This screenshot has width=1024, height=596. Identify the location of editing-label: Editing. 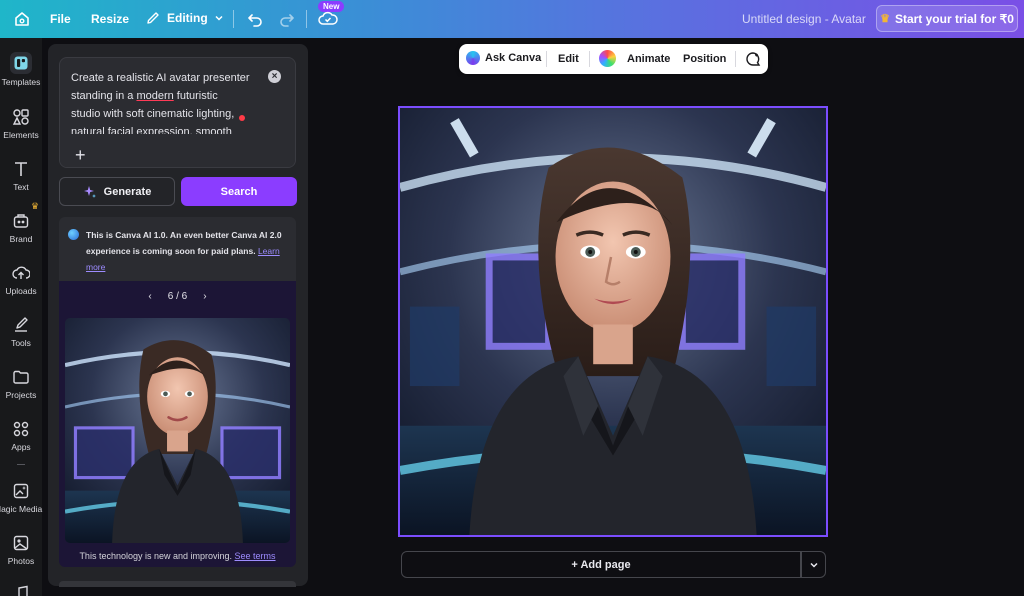
(187, 18).